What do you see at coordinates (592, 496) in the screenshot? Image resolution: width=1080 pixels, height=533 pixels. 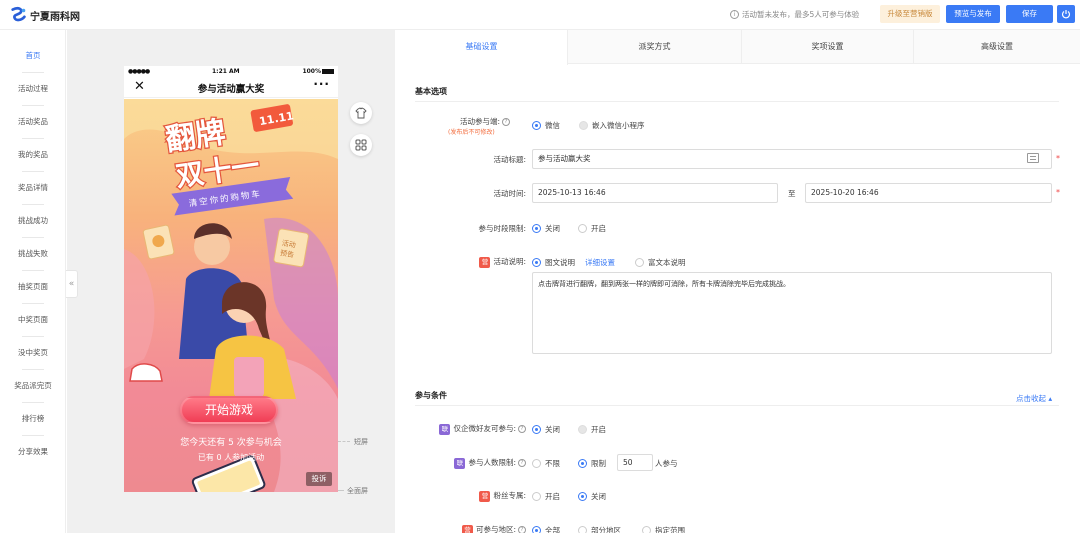 I see `fans-off-radio: 关闭` at bounding box center [592, 496].